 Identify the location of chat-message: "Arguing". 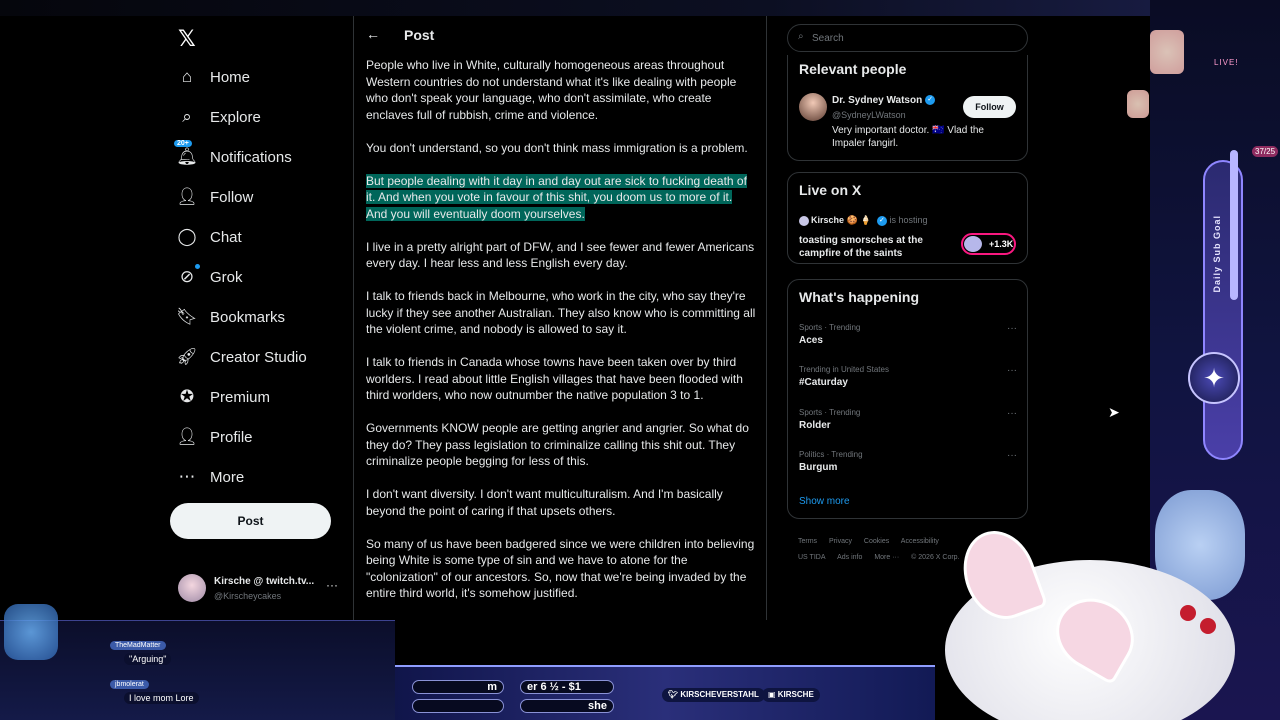
(148, 659).